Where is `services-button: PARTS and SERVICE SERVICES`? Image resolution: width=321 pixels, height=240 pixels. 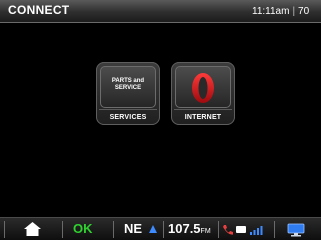 services-button: PARTS and SERVICE SERVICES is located at coordinates (128, 93).